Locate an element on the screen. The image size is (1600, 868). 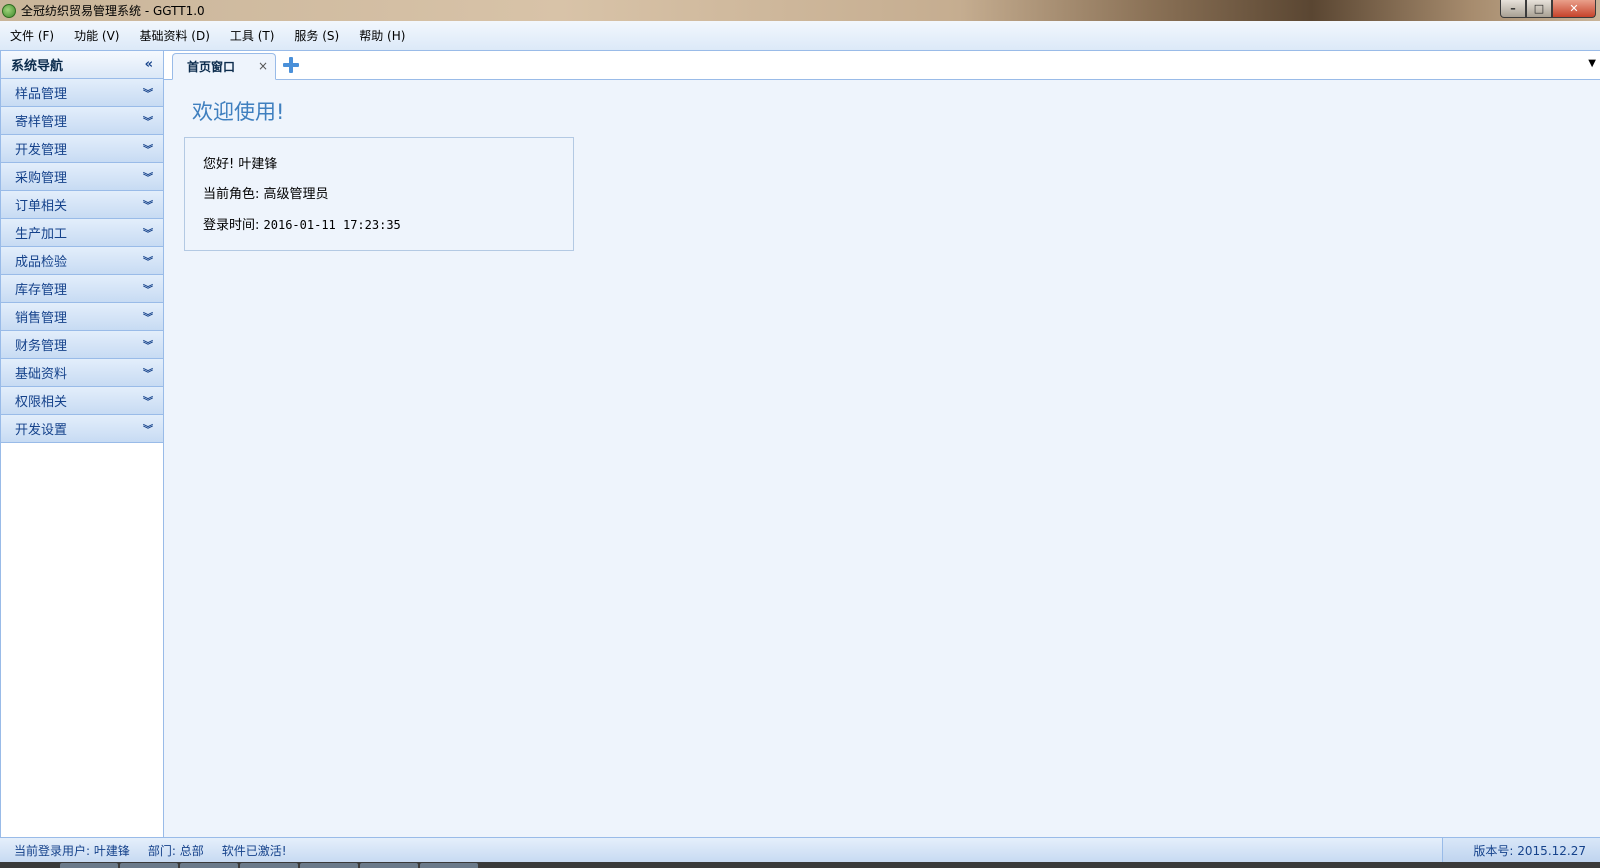
tab-list-dropdown-icon: ▼ is located at coordinates (1592, 63).